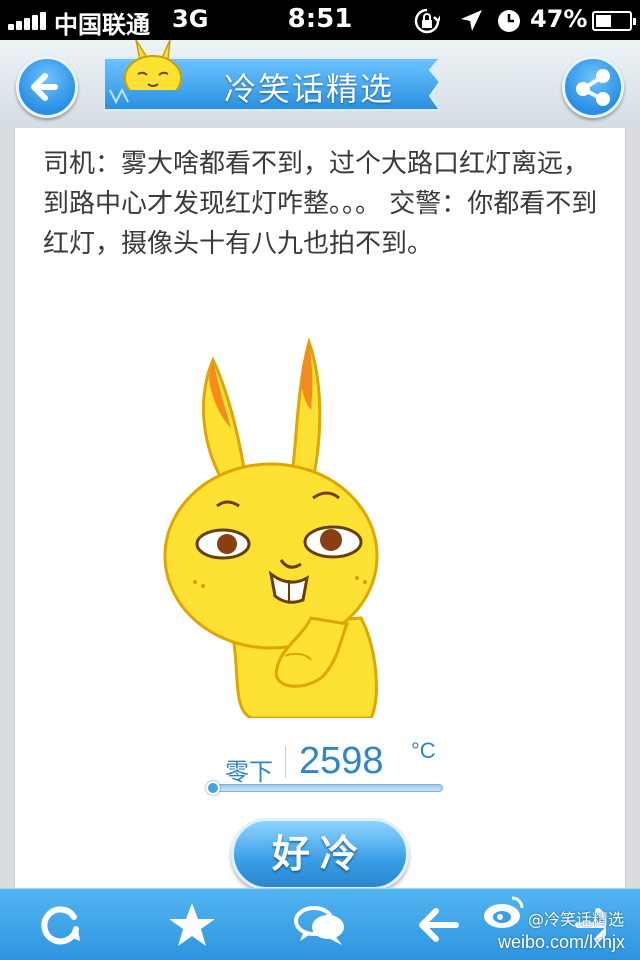 Image resolution: width=640 pixels, height=960 pixels. I want to click on status-bar: 中国联通 3G 8:51 47%, so click(320, 20).